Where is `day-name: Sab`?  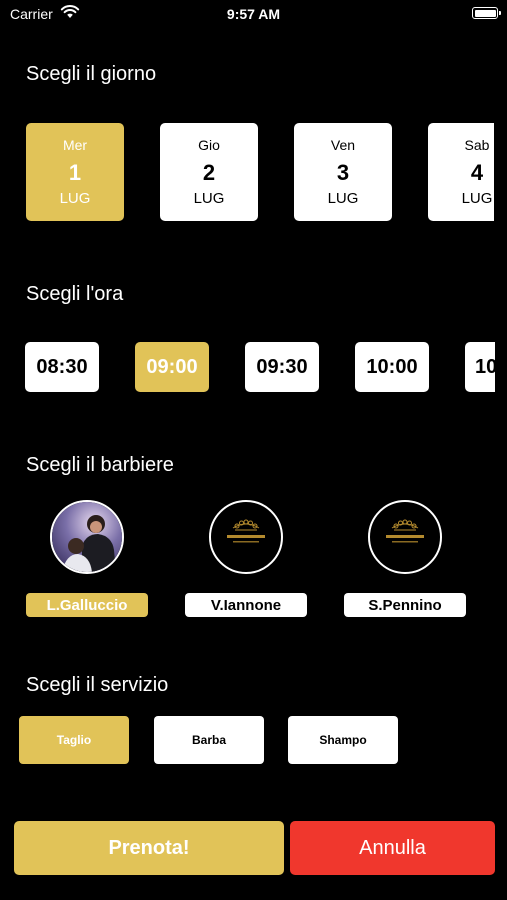 day-name: Sab is located at coordinates (477, 145).